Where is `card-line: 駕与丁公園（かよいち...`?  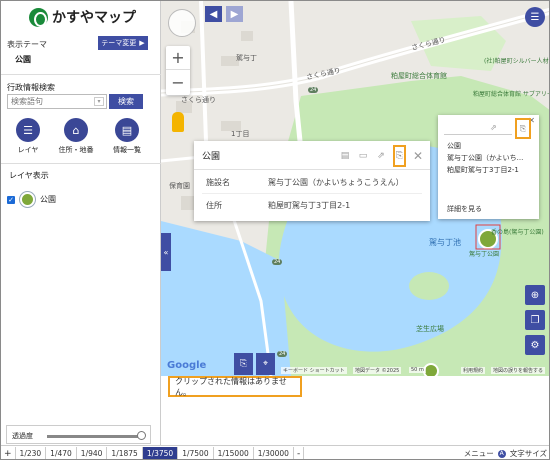
card-line: 駕与丁公園（かよいち... is located at coordinates (485, 158).